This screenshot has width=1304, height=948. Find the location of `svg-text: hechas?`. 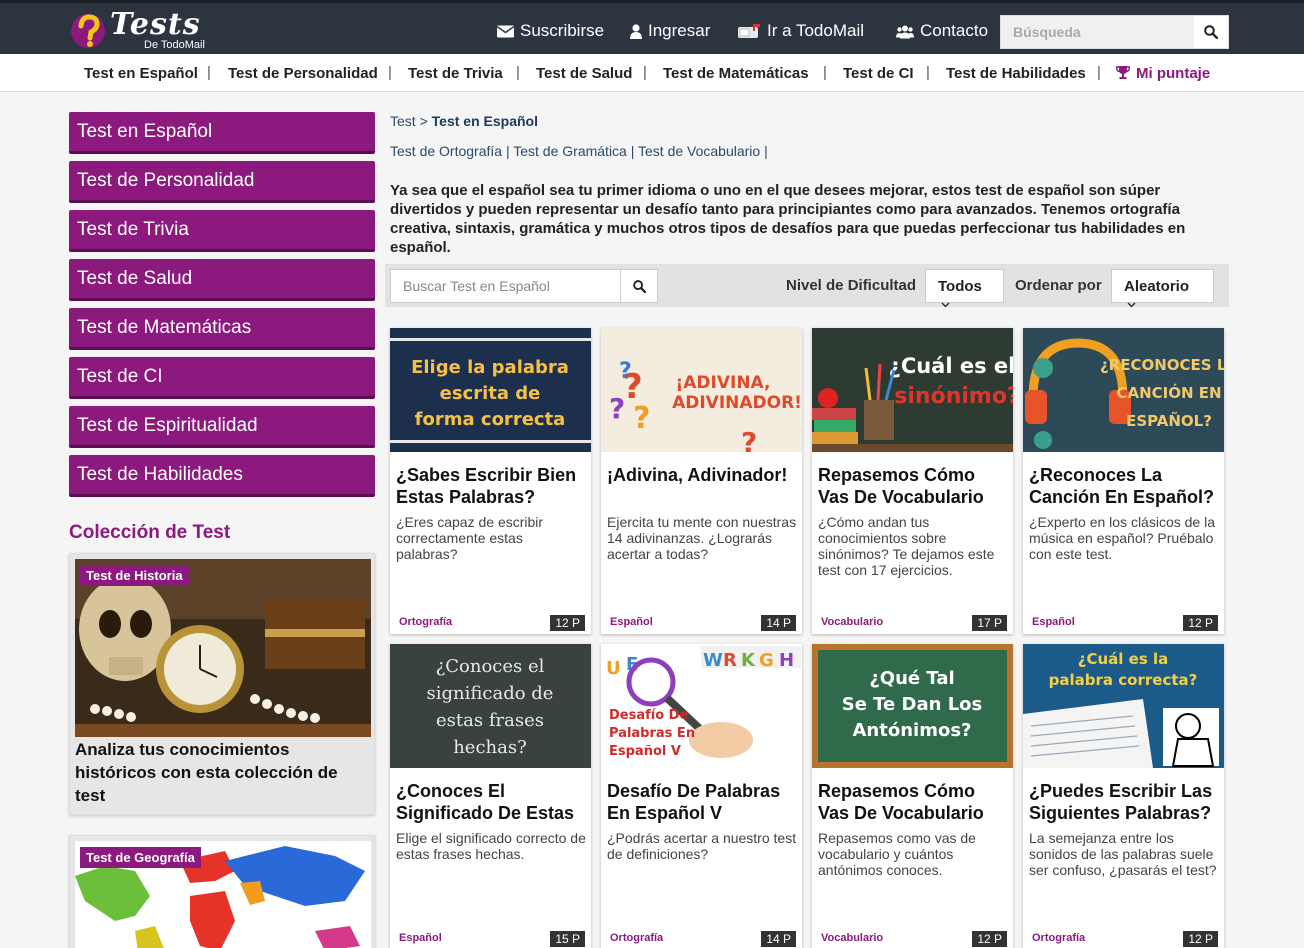

svg-text: hechas? is located at coordinates (490, 747).